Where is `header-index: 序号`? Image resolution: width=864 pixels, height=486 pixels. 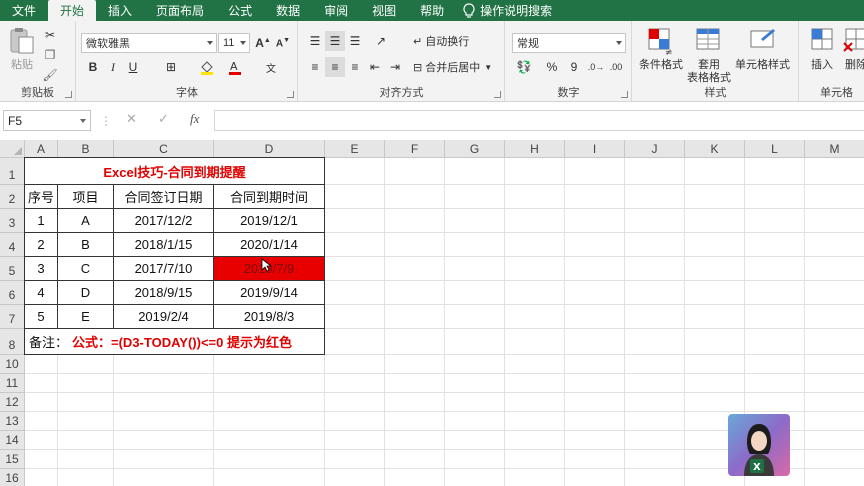
header-index: 序号 is located at coordinates (41, 197).